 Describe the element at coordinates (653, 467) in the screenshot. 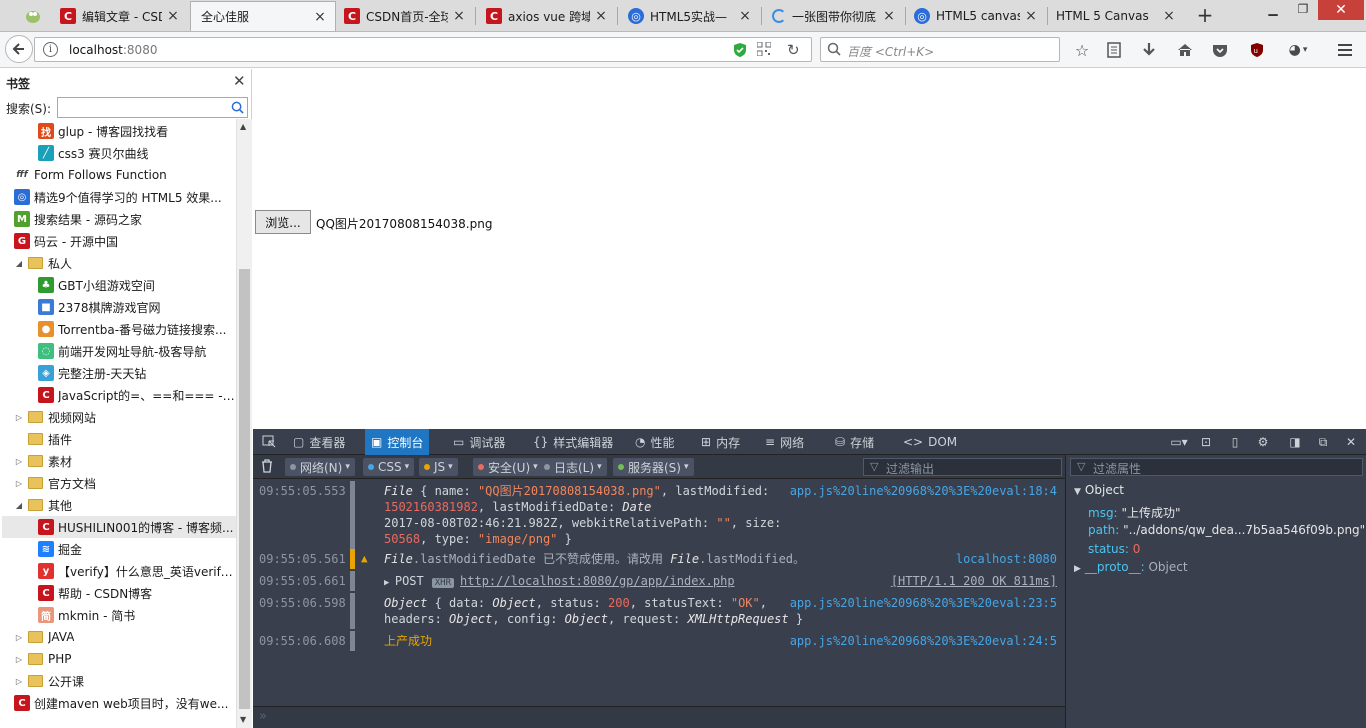

I see `filter-button: 服务器(S) ▾` at that location.